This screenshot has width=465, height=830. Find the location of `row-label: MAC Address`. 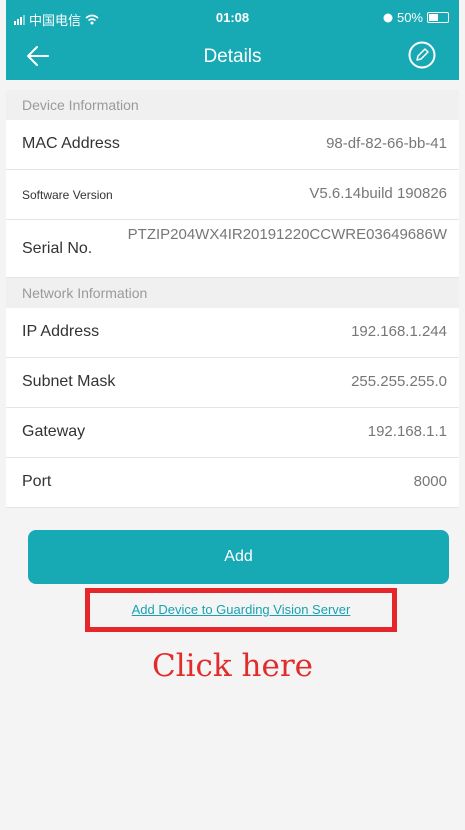

row-label: MAC Address is located at coordinates (71, 143).